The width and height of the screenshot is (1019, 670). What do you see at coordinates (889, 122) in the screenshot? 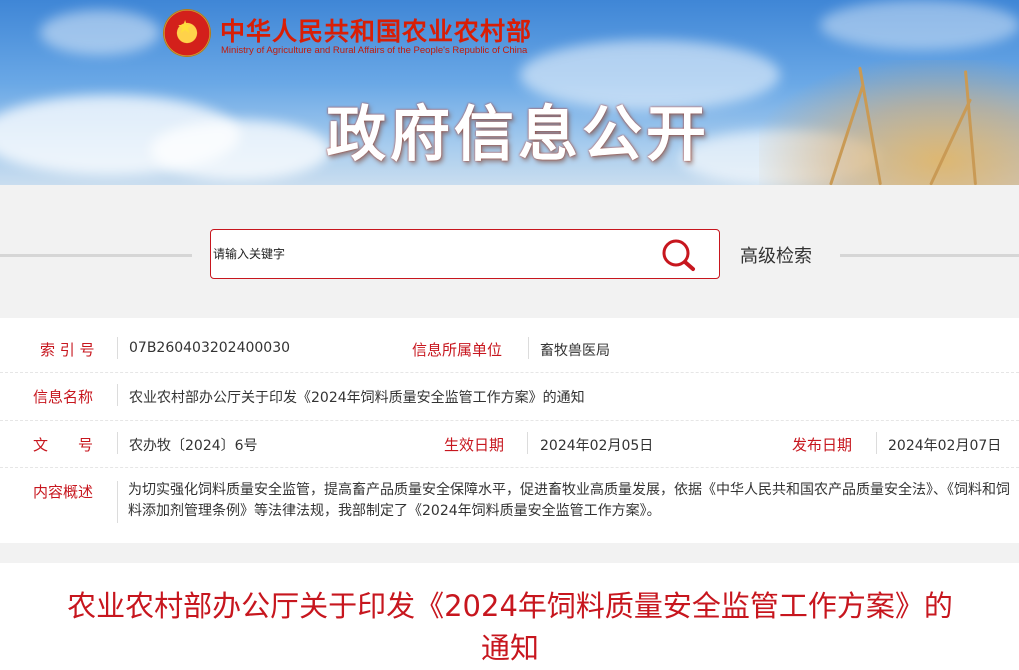
I see `wheat-decoration` at bounding box center [889, 122].